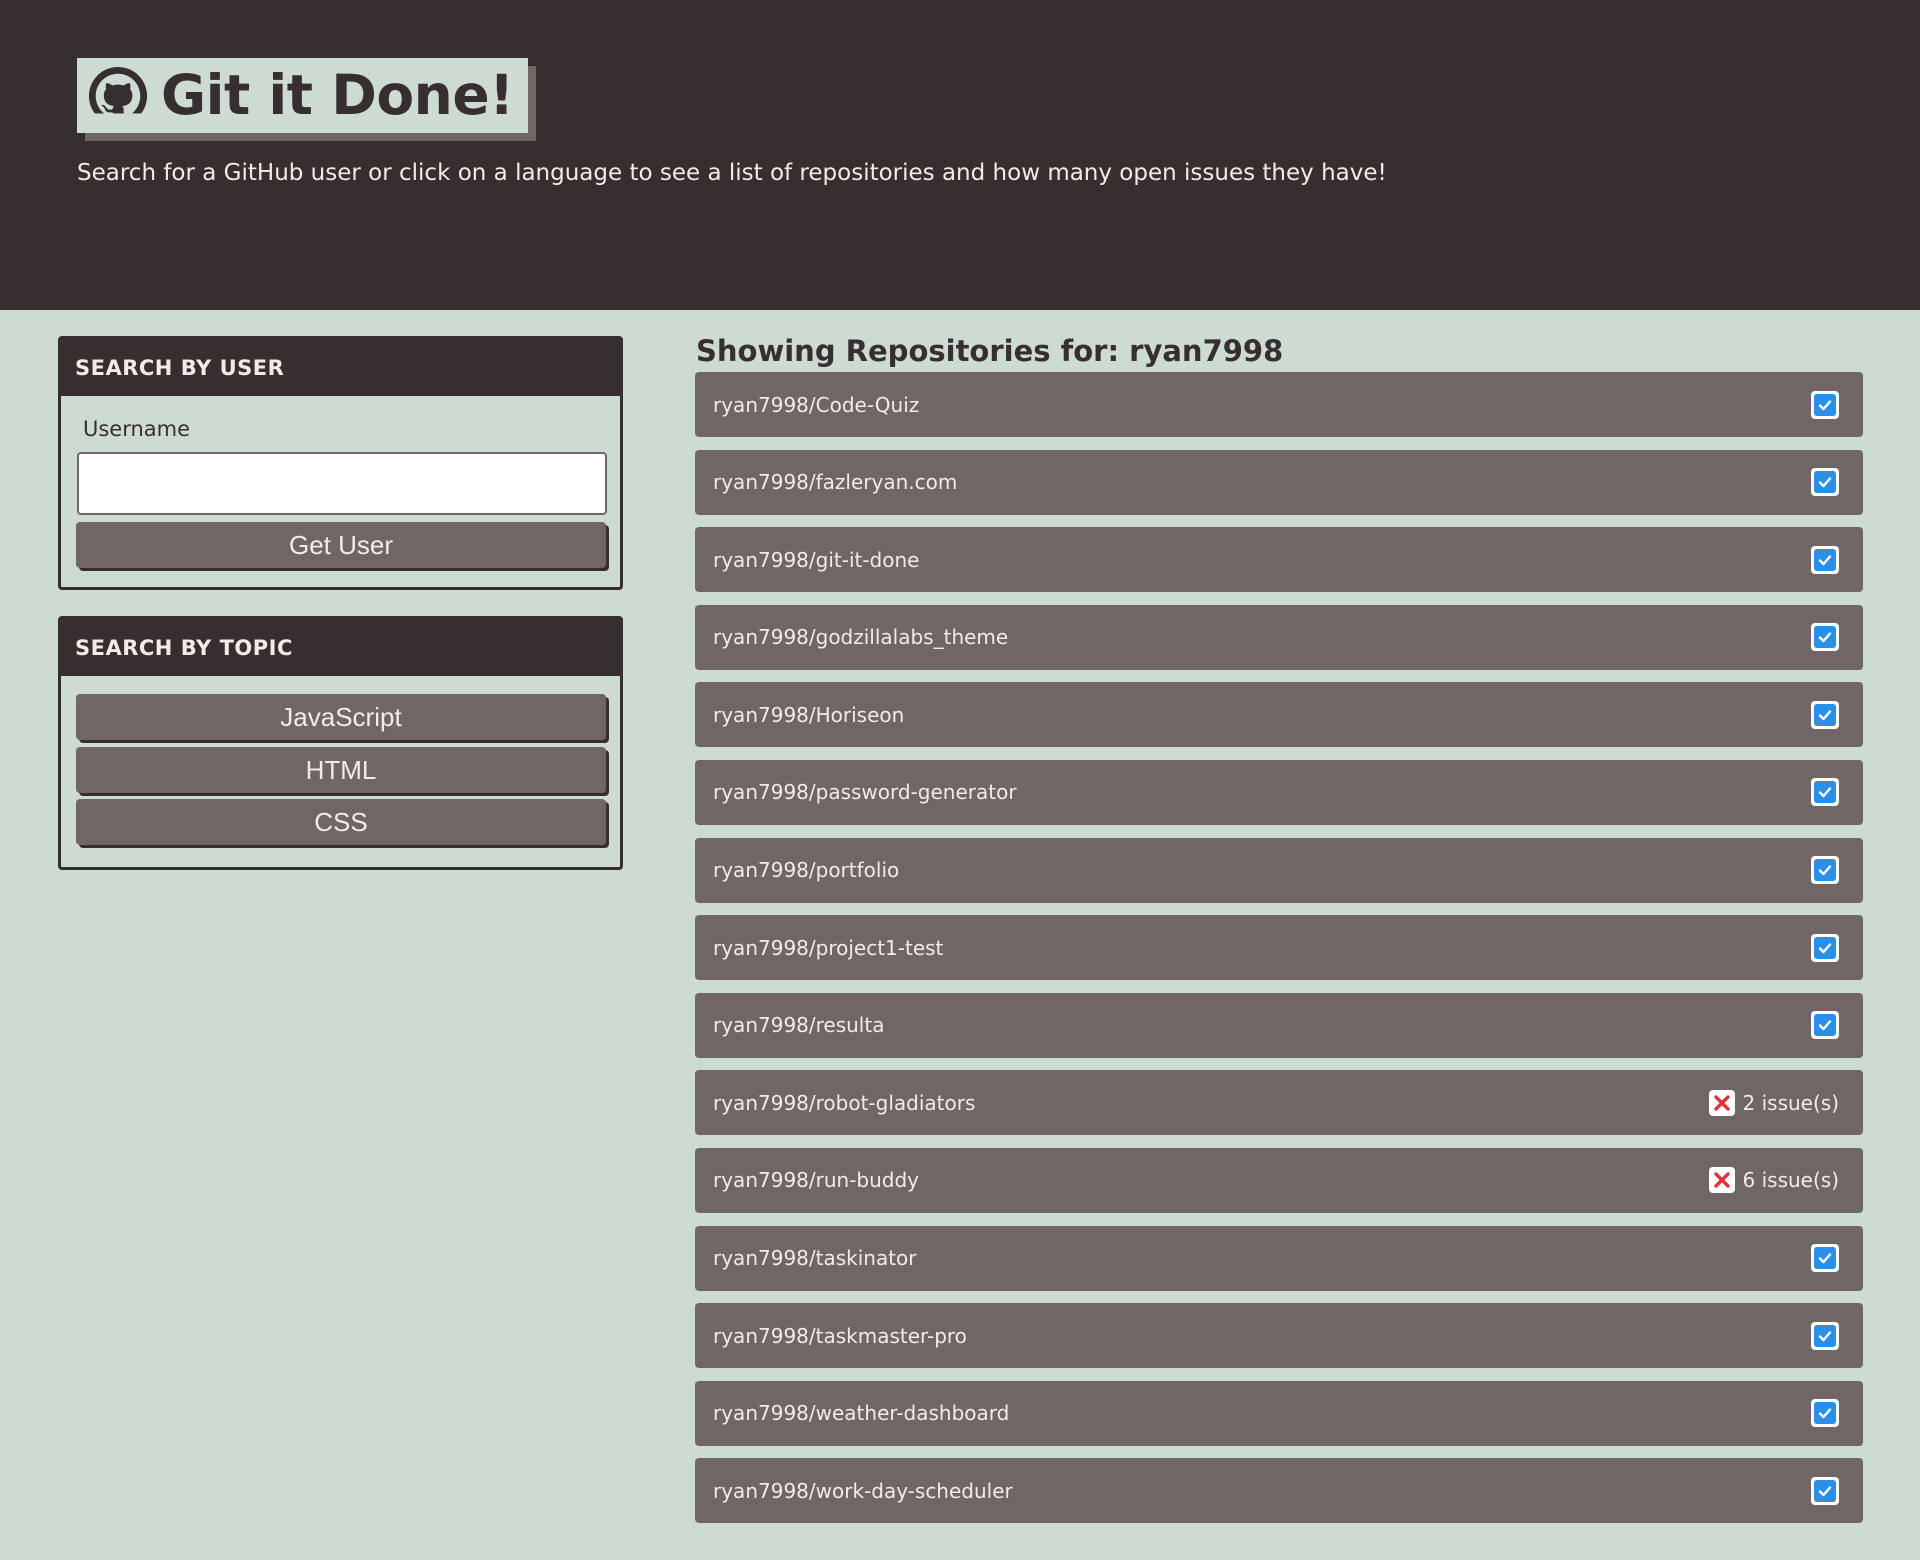 Image resolution: width=1920 pixels, height=1560 pixels. What do you see at coordinates (816, 1180) in the screenshot?
I see `repo-name: ryan7998/run-buddy` at bounding box center [816, 1180].